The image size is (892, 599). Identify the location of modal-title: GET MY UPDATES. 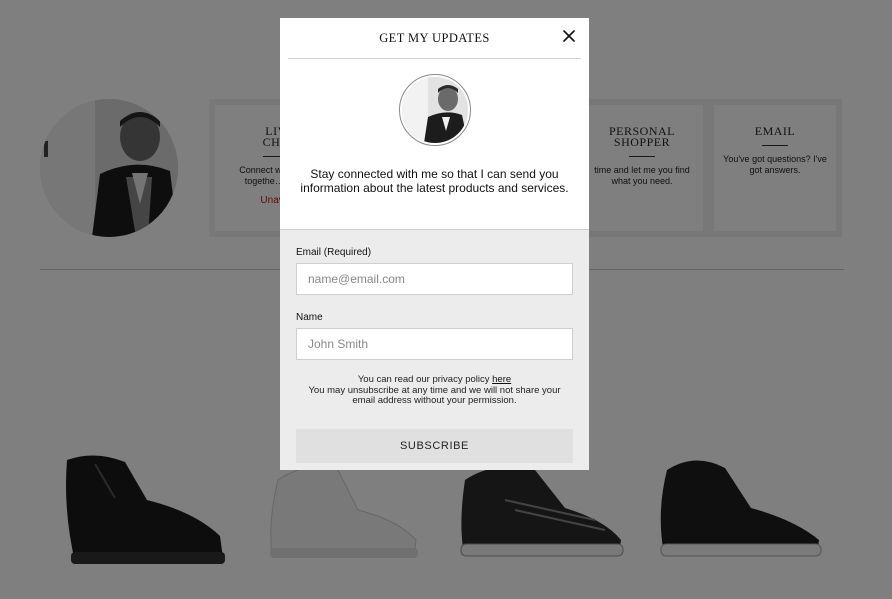
(434, 38).